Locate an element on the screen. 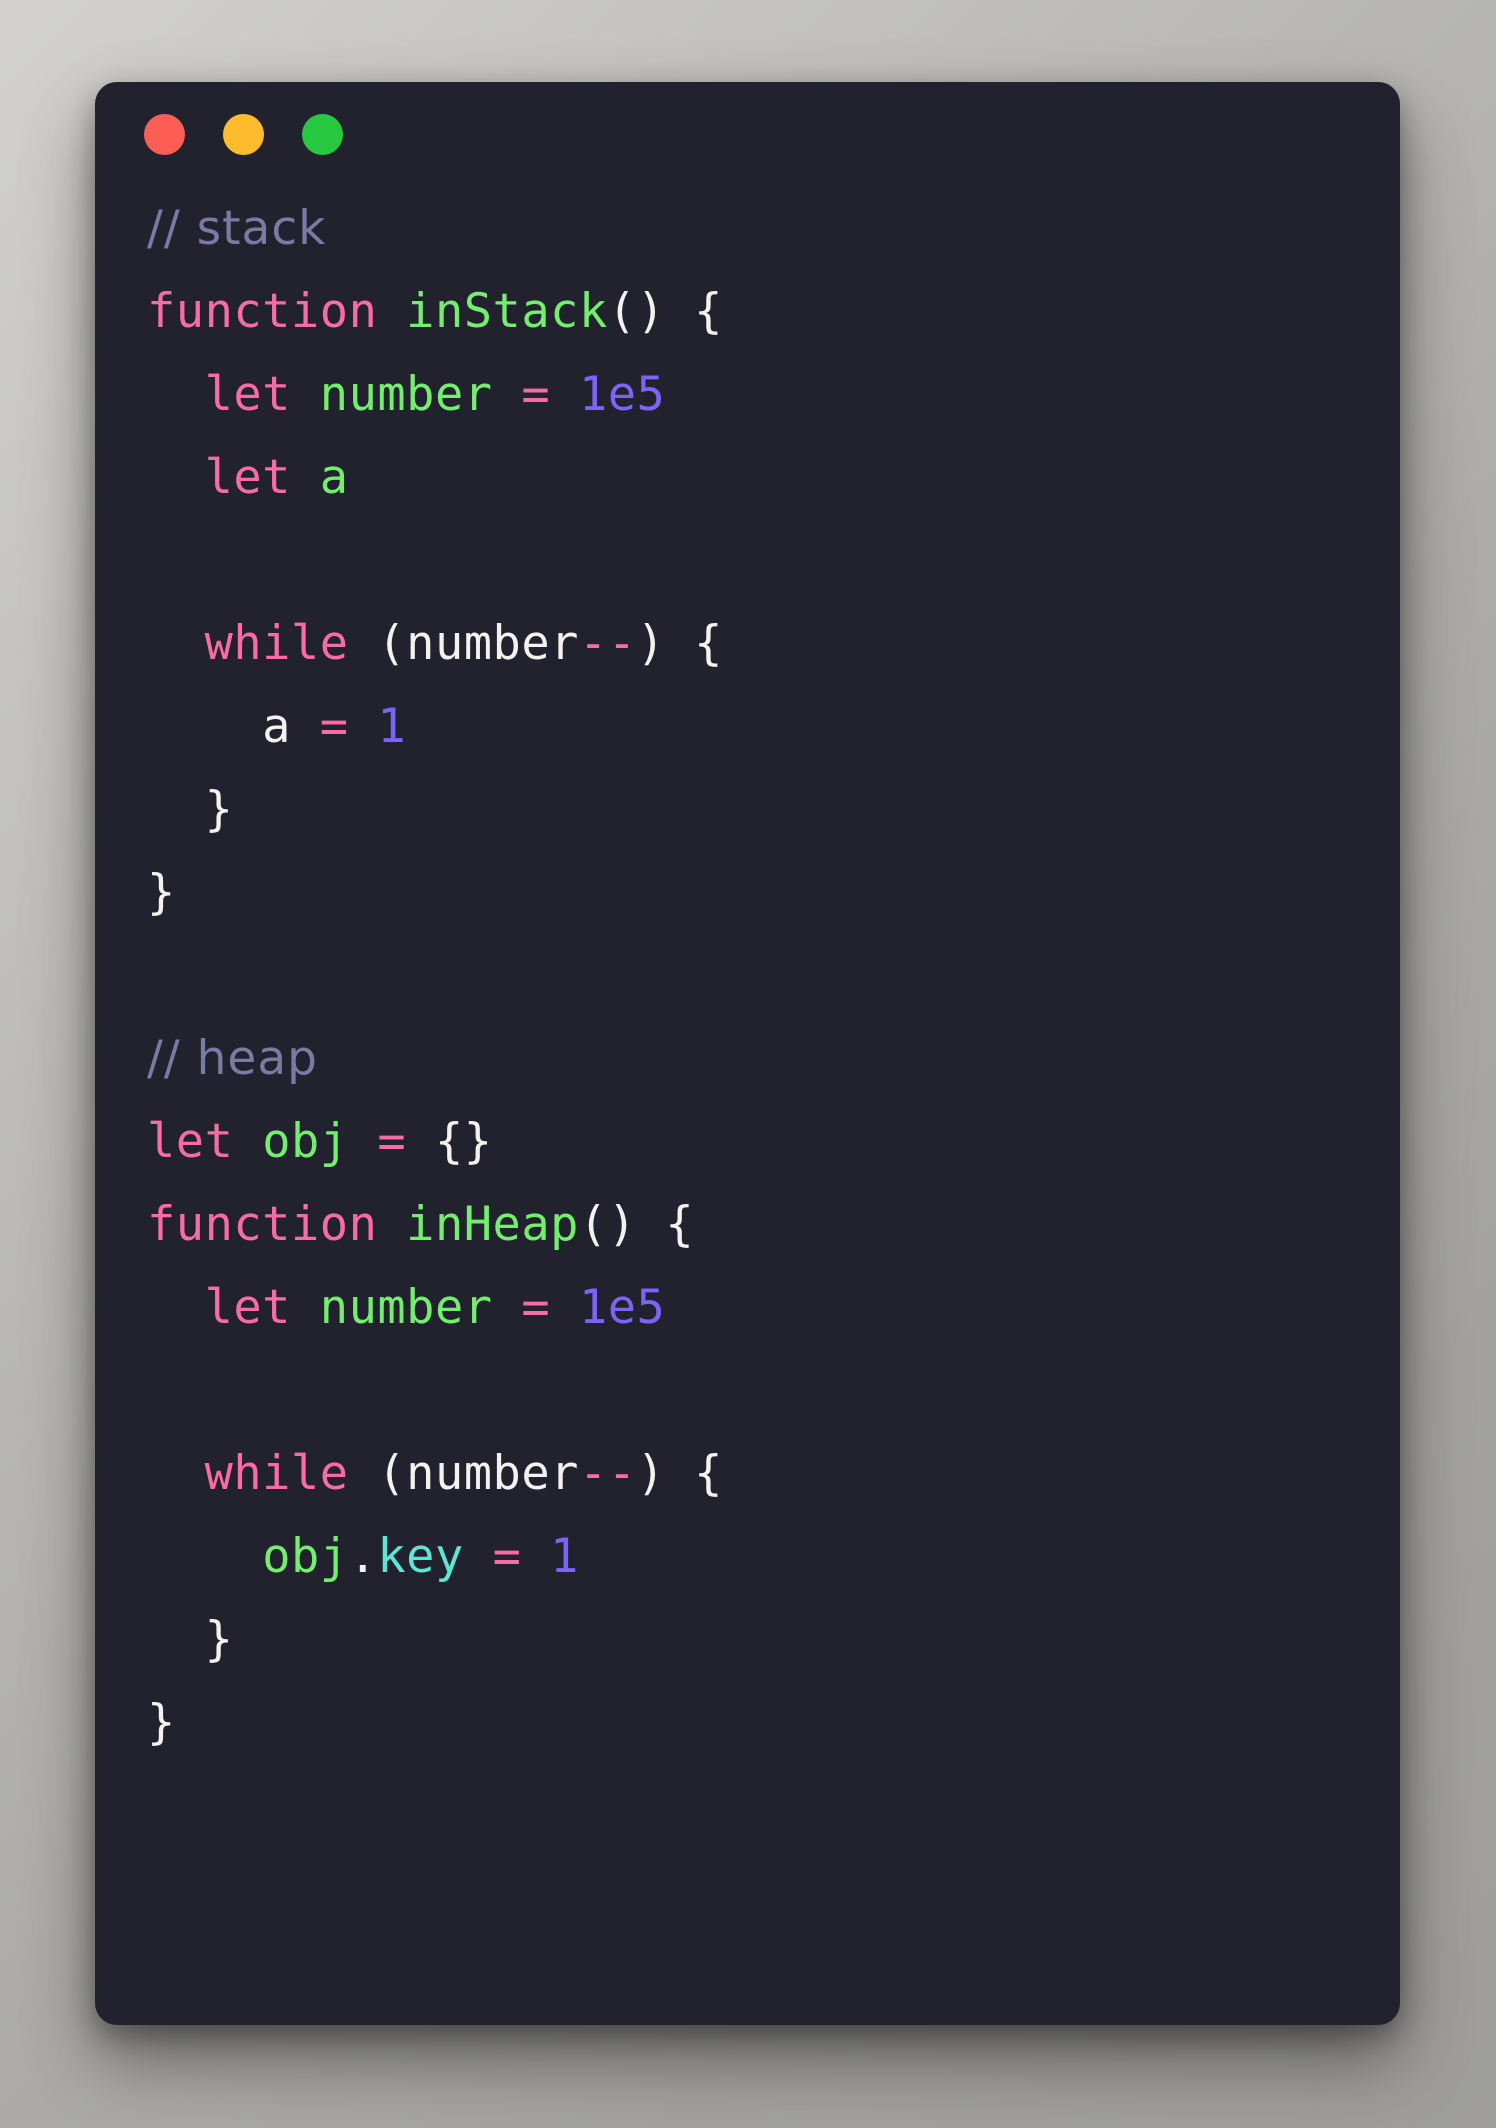 This screenshot has height=2128, width=1496. code-token: key is located at coordinates (420, 1556).